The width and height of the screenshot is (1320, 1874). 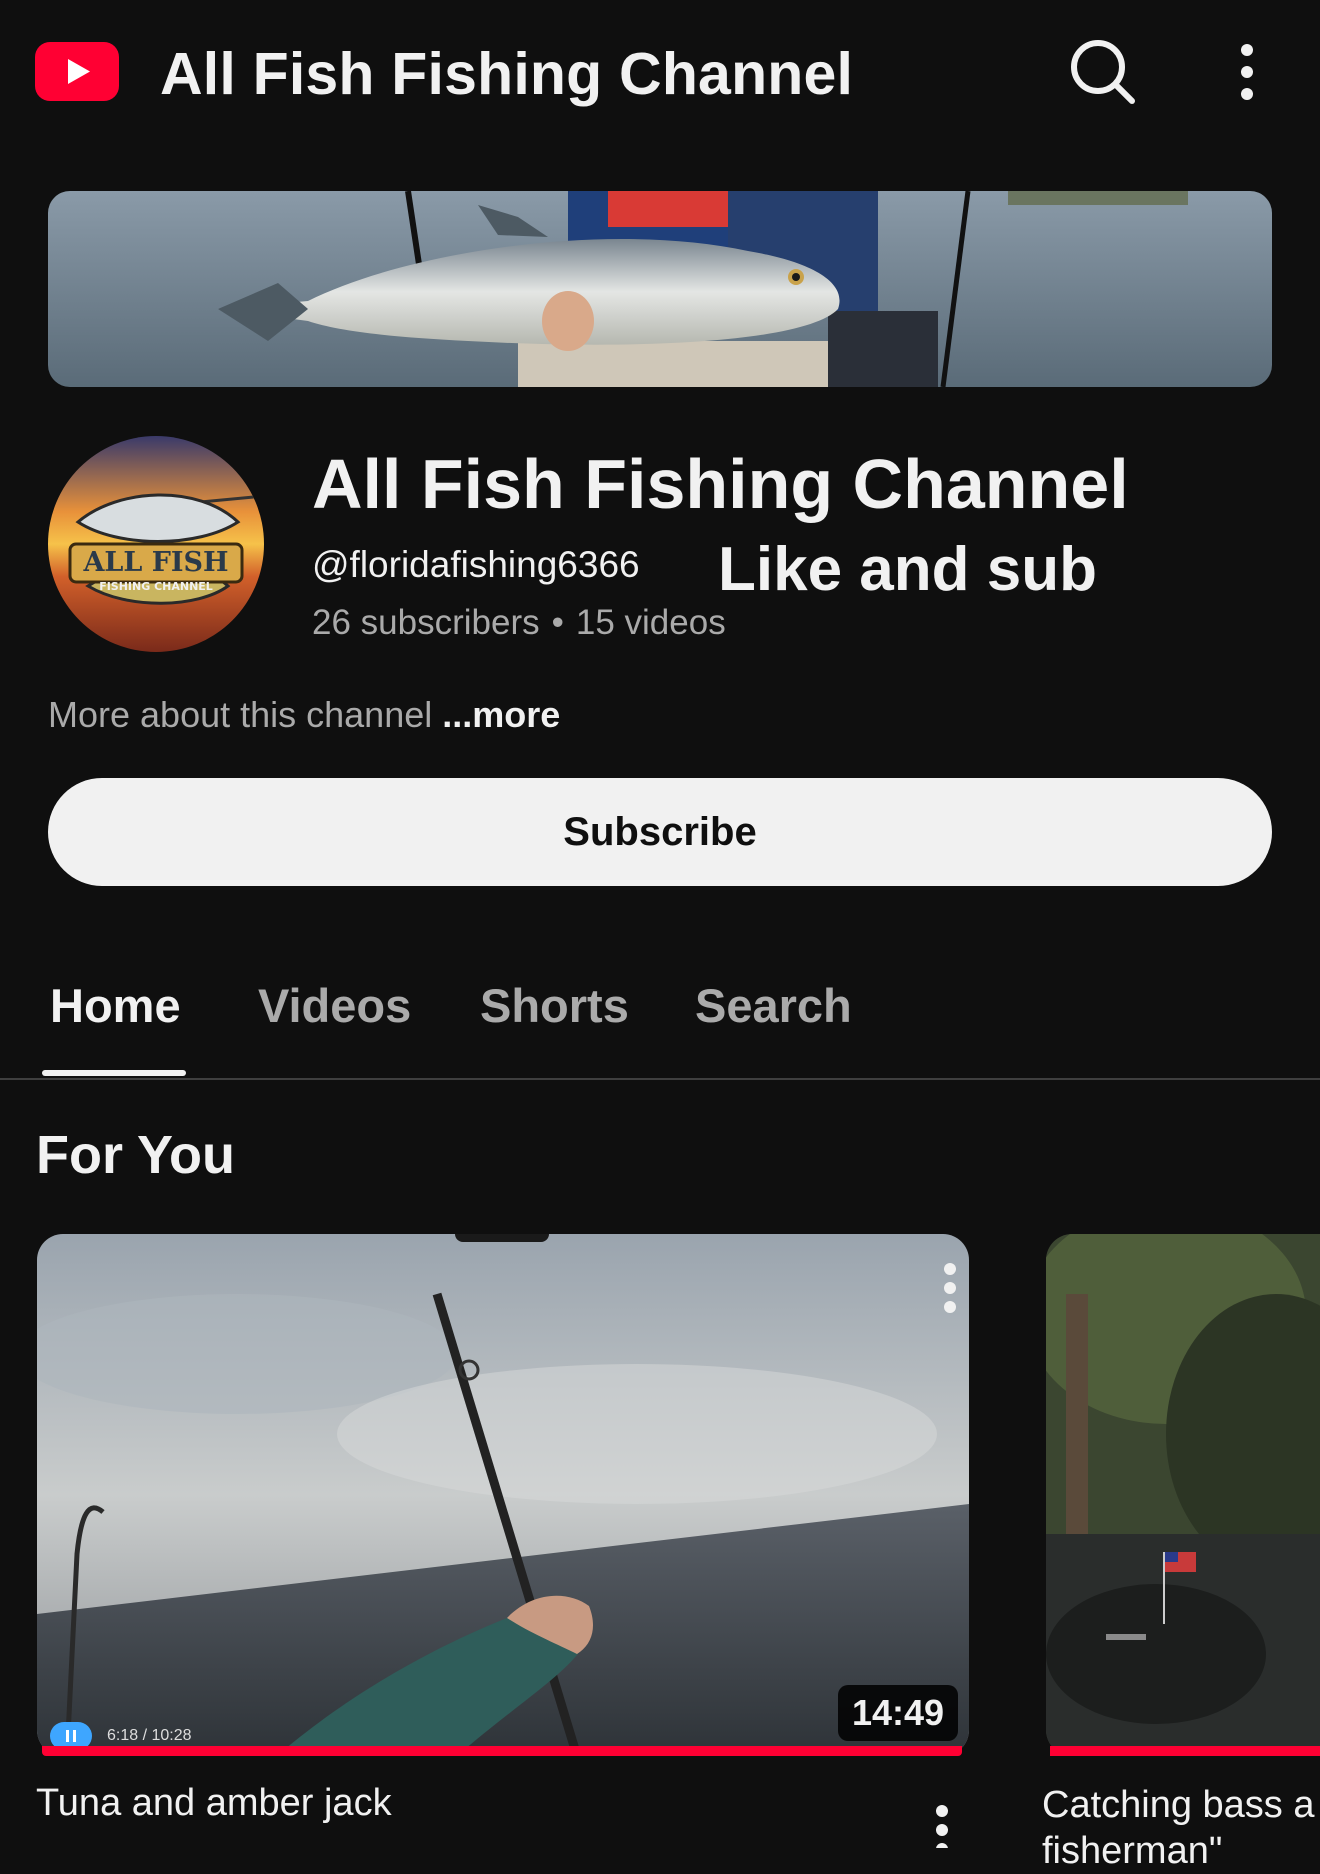 What do you see at coordinates (507, 74) in the screenshot?
I see `app-bar-title: All Fish Fishing Channel` at bounding box center [507, 74].